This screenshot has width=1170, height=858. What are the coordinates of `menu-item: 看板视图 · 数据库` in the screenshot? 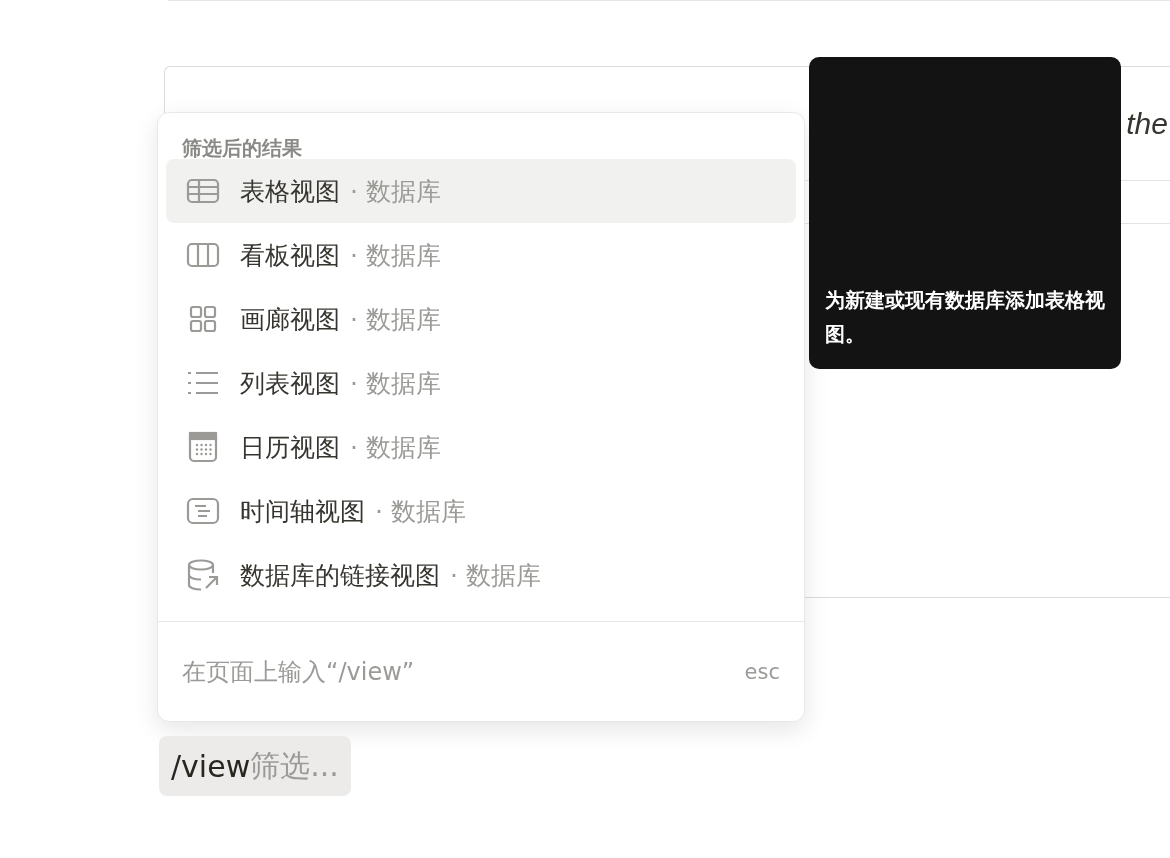 It's located at (481, 255).